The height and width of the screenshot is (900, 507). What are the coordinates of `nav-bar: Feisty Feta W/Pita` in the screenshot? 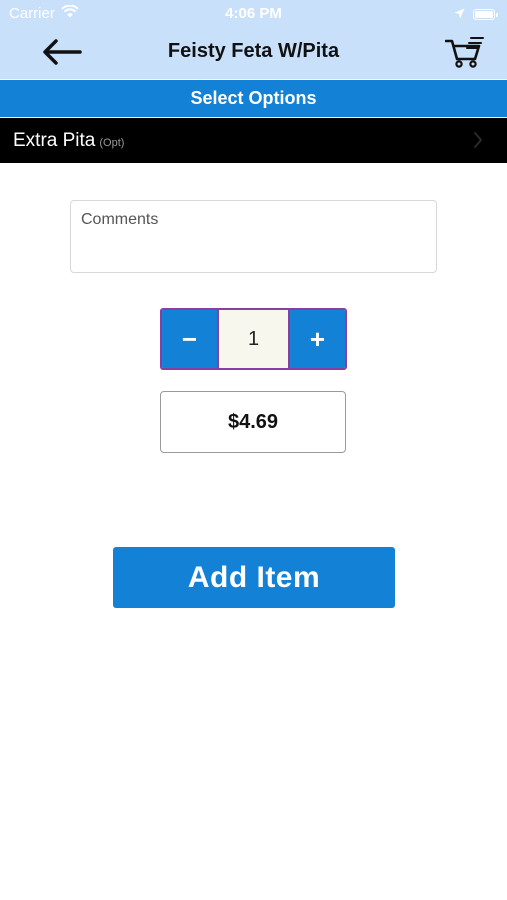 It's located at (253, 53).